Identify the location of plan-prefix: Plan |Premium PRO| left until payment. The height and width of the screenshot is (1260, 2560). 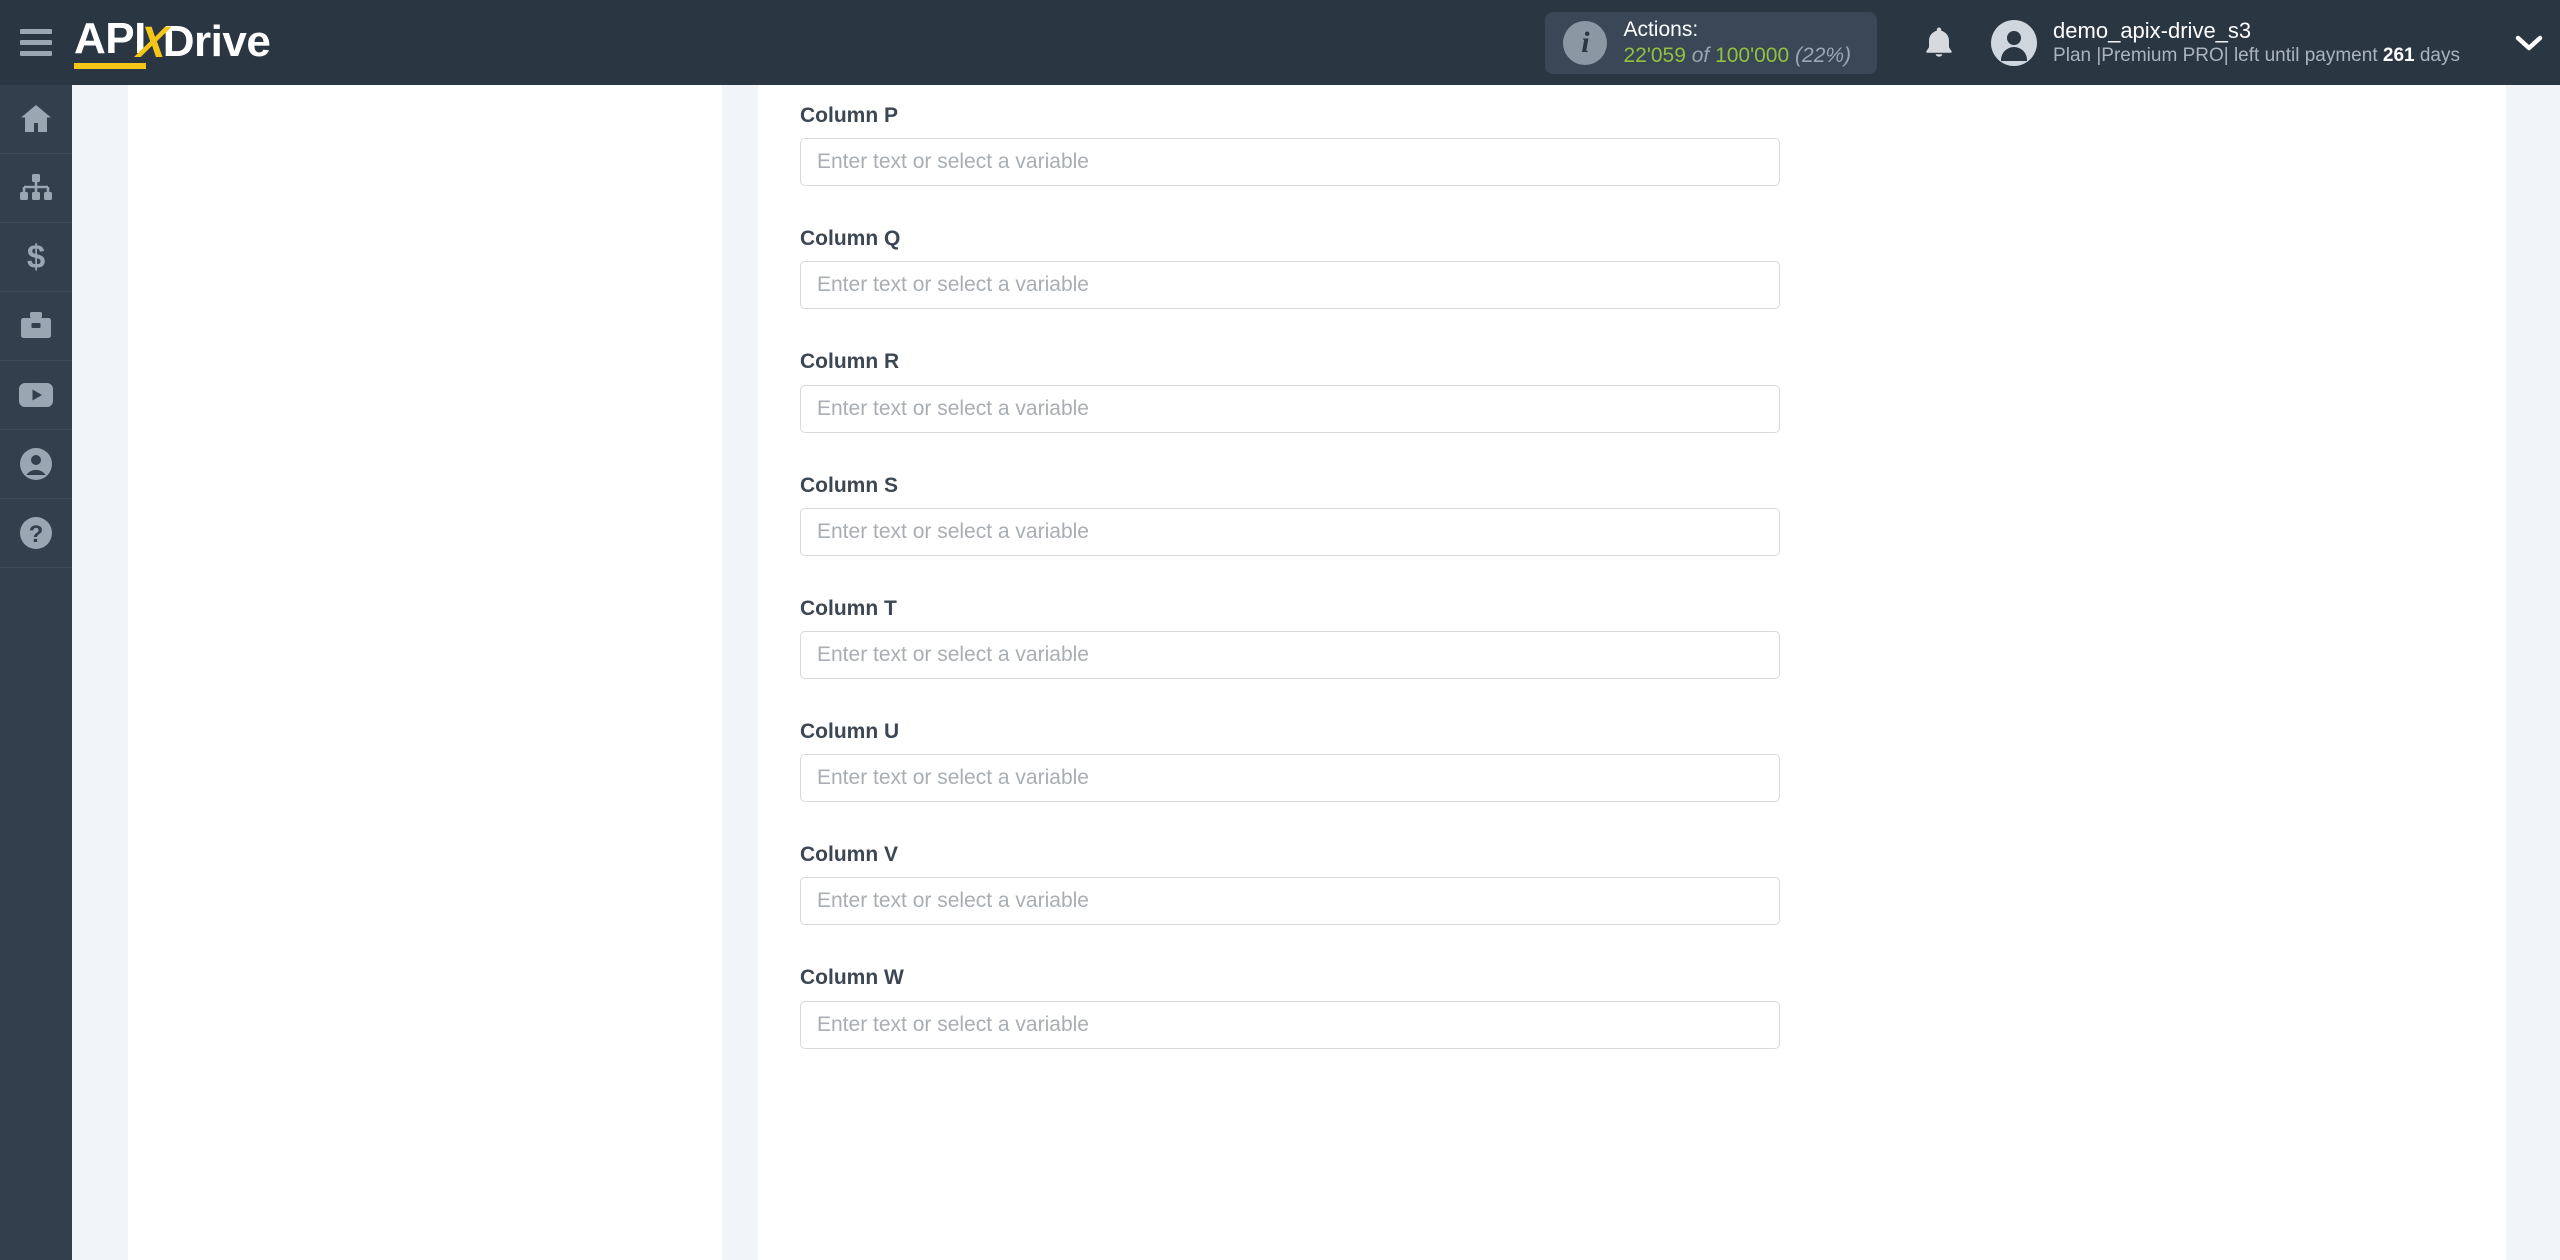
(2218, 56).